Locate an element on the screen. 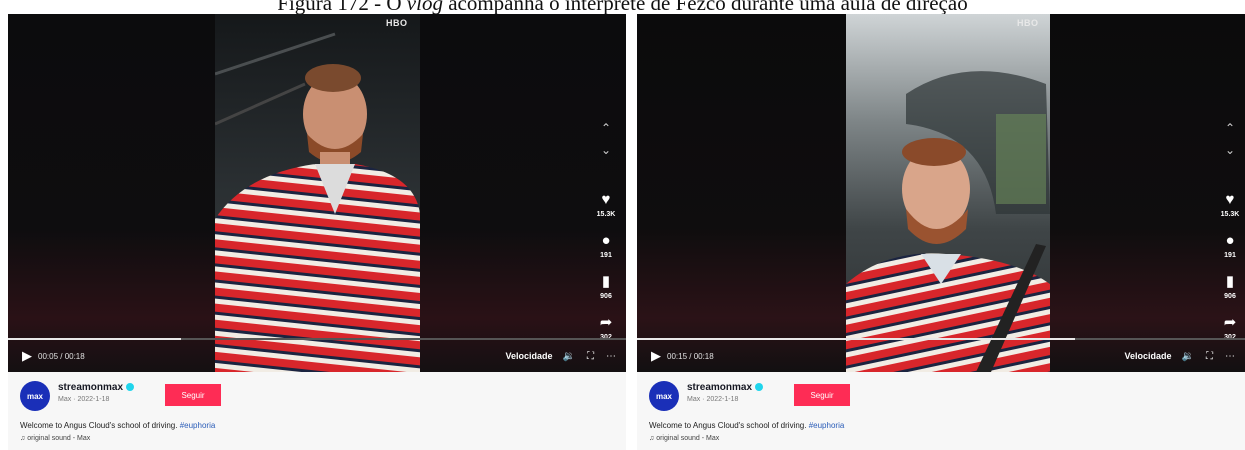 The image size is (1245, 450). time-display: 00:05 / 00:18 is located at coordinates (61, 356).